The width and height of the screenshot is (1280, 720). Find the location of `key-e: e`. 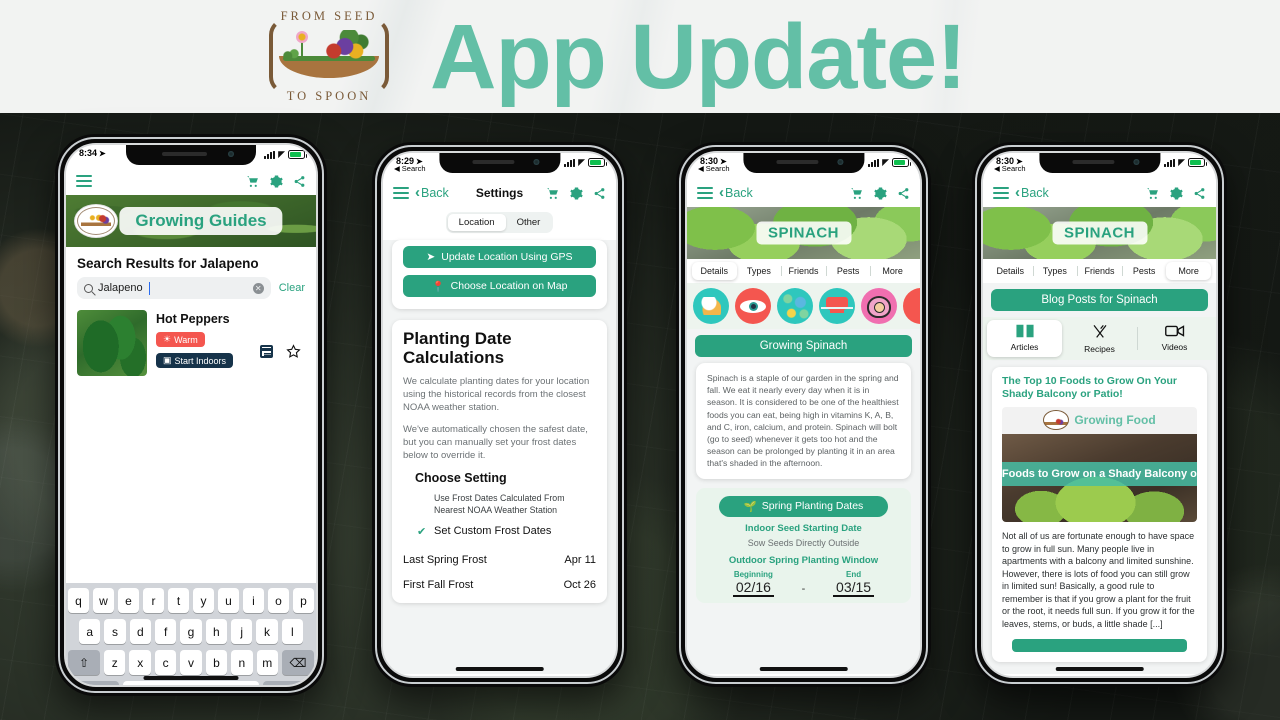

key-e: e is located at coordinates (128, 600).